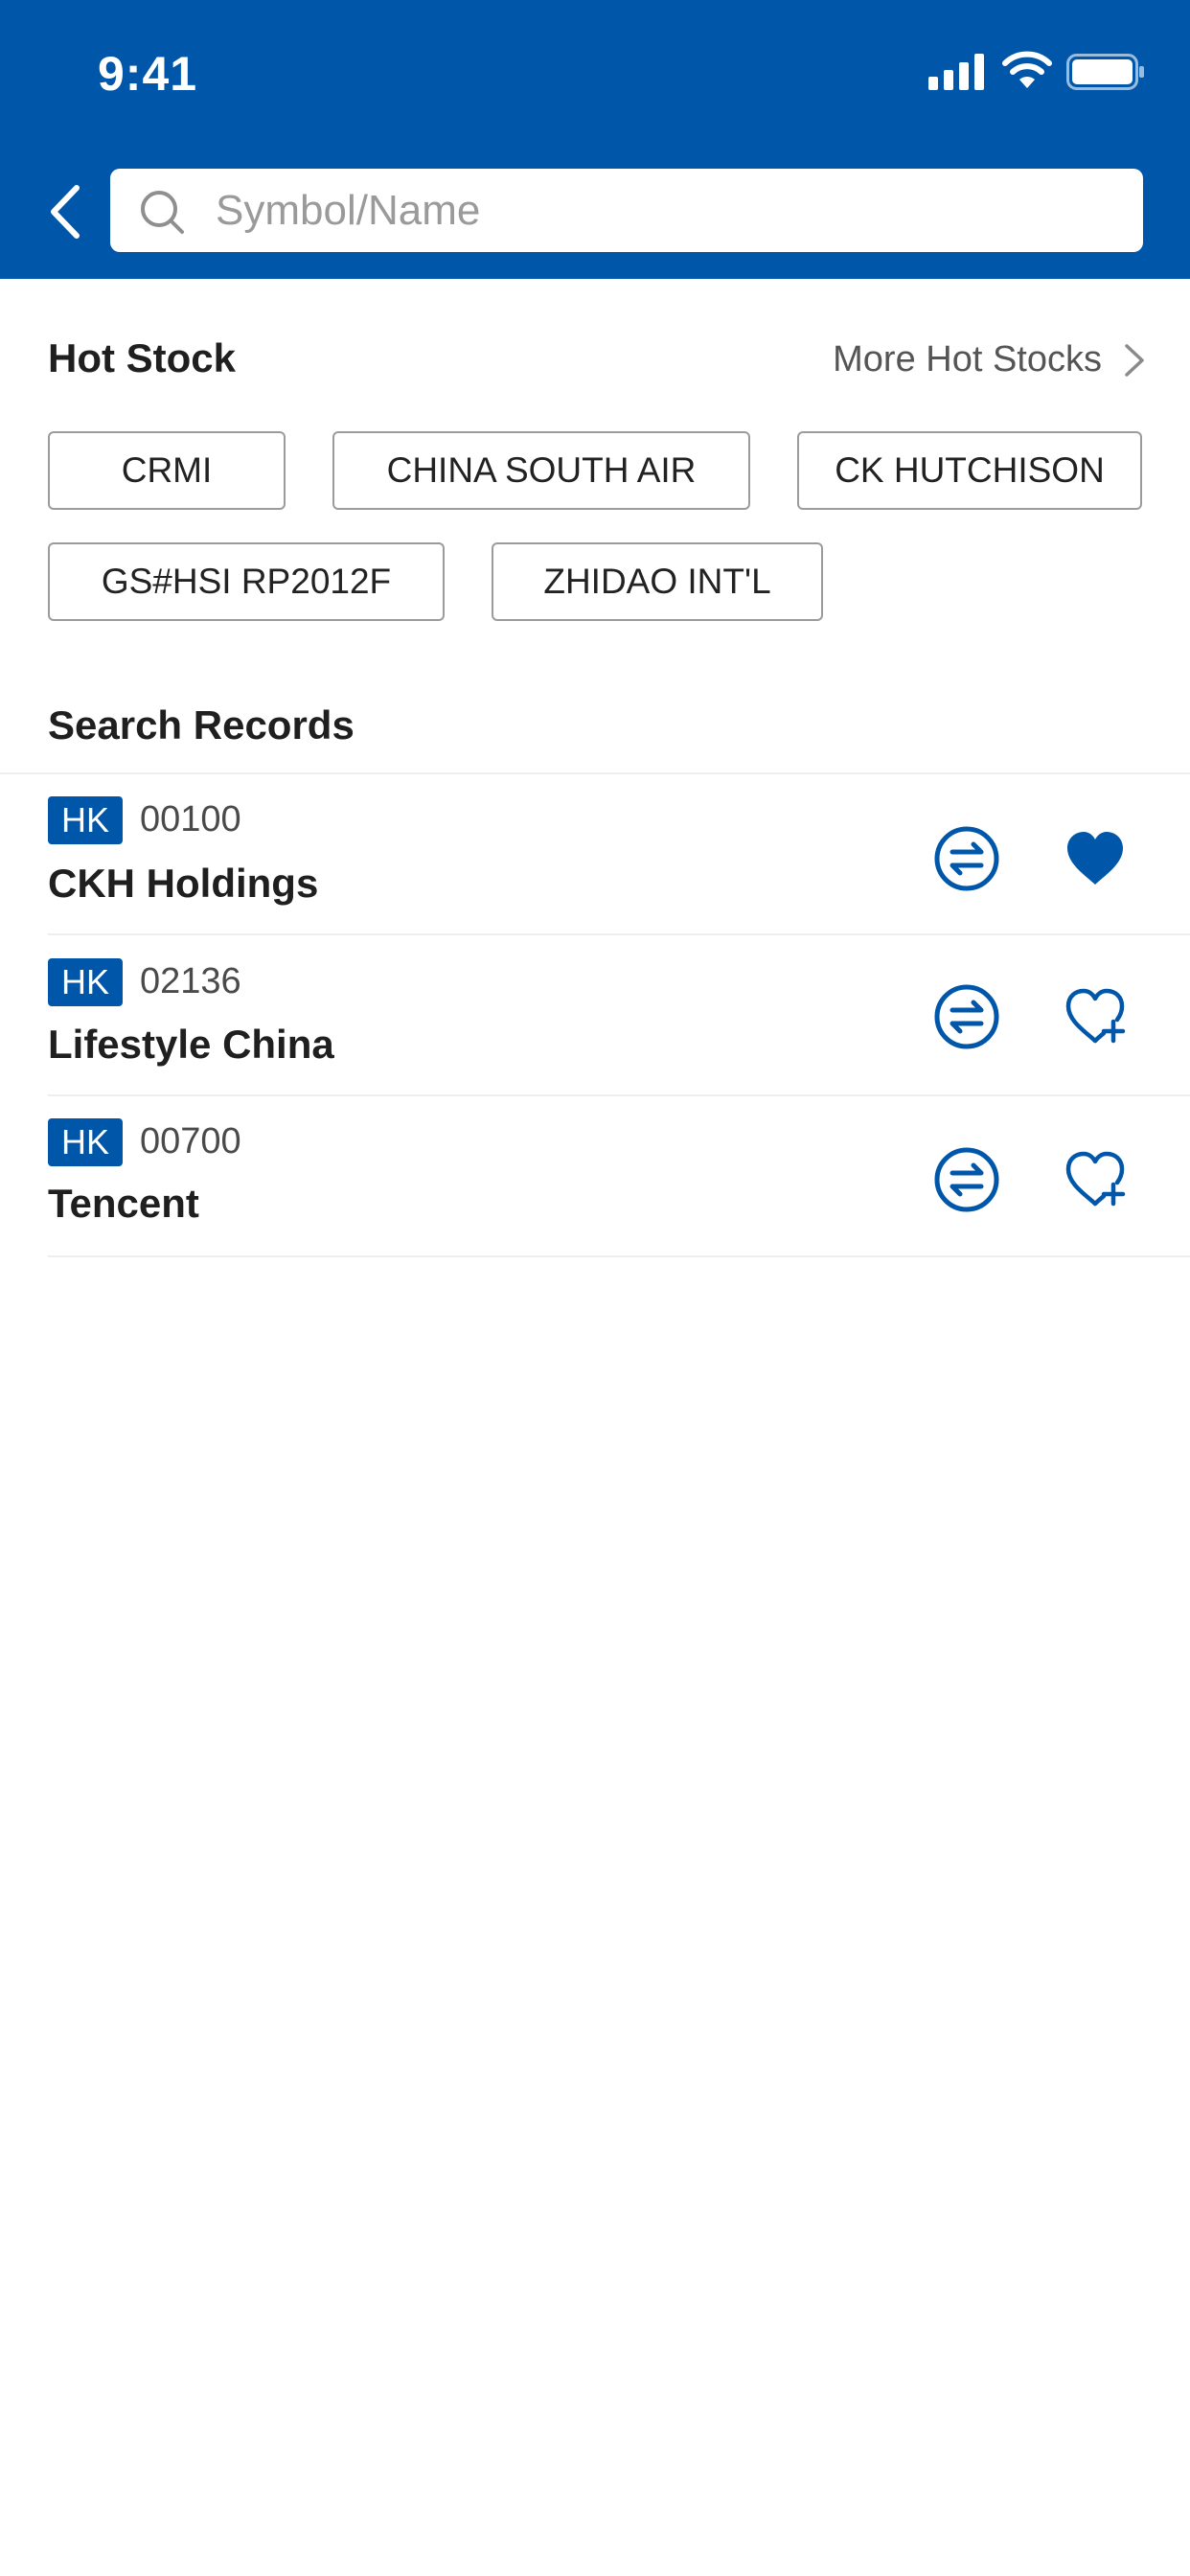 The image size is (1190, 2576). I want to click on stock-code: 00100, so click(191, 819).